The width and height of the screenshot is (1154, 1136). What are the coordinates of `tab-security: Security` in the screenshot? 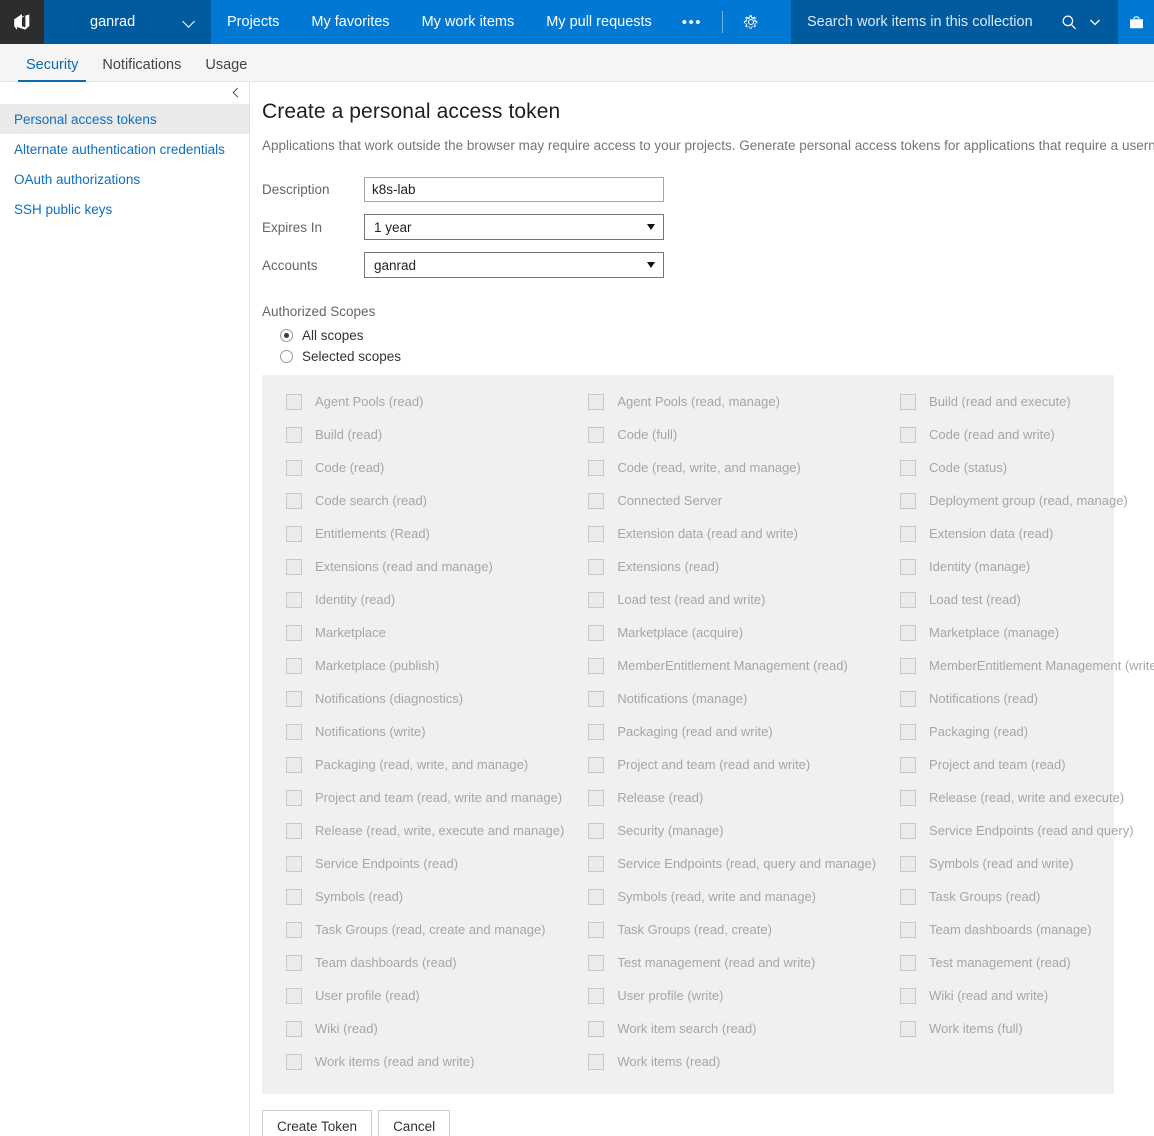 It's located at (52, 69).